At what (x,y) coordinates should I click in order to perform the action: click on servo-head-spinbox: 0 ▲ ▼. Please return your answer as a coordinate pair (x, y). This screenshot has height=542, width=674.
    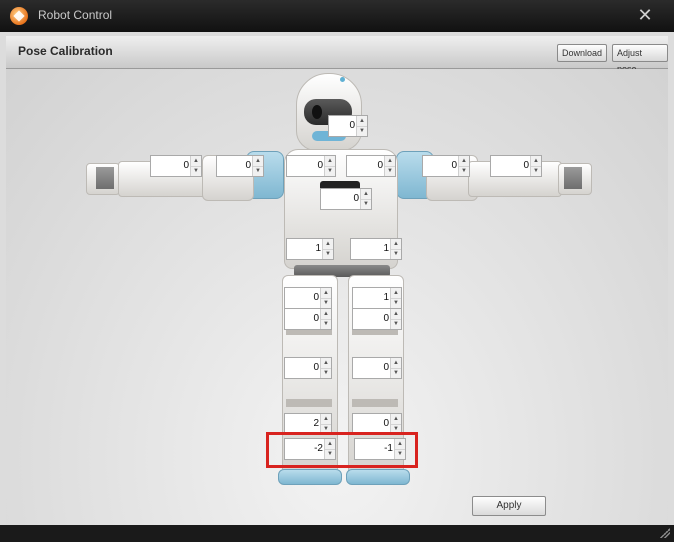
    Looking at the image, I should click on (348, 126).